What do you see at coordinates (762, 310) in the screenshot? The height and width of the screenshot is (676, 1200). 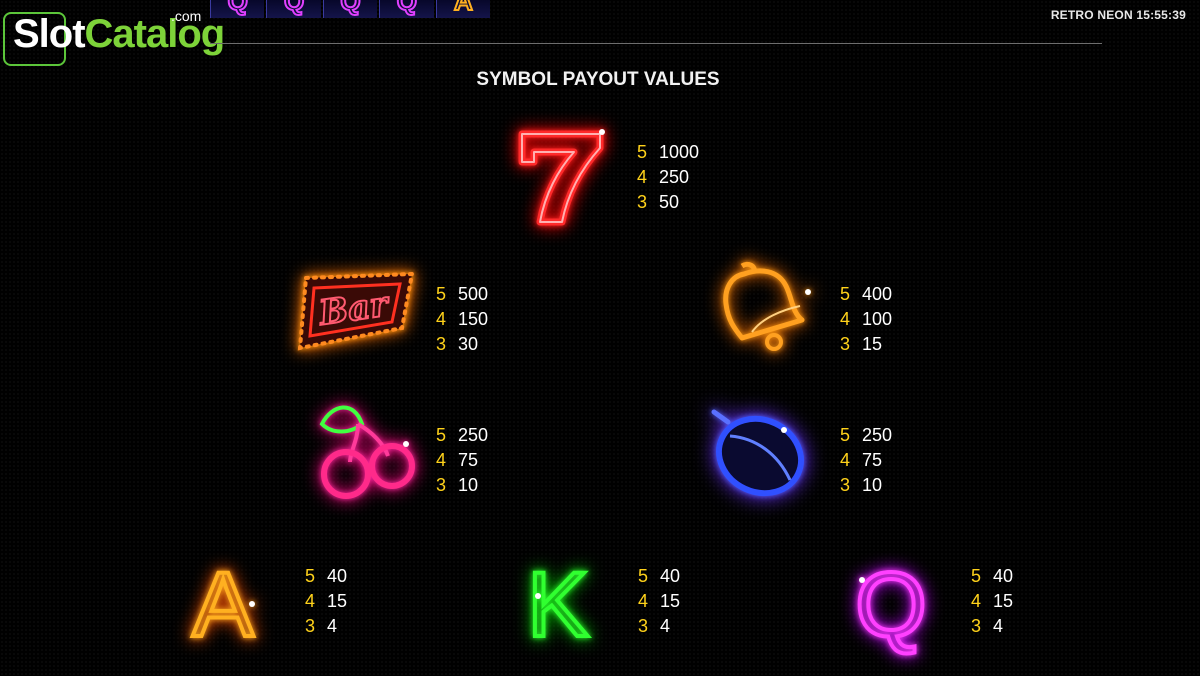 I see `bell-symbol-icon` at bounding box center [762, 310].